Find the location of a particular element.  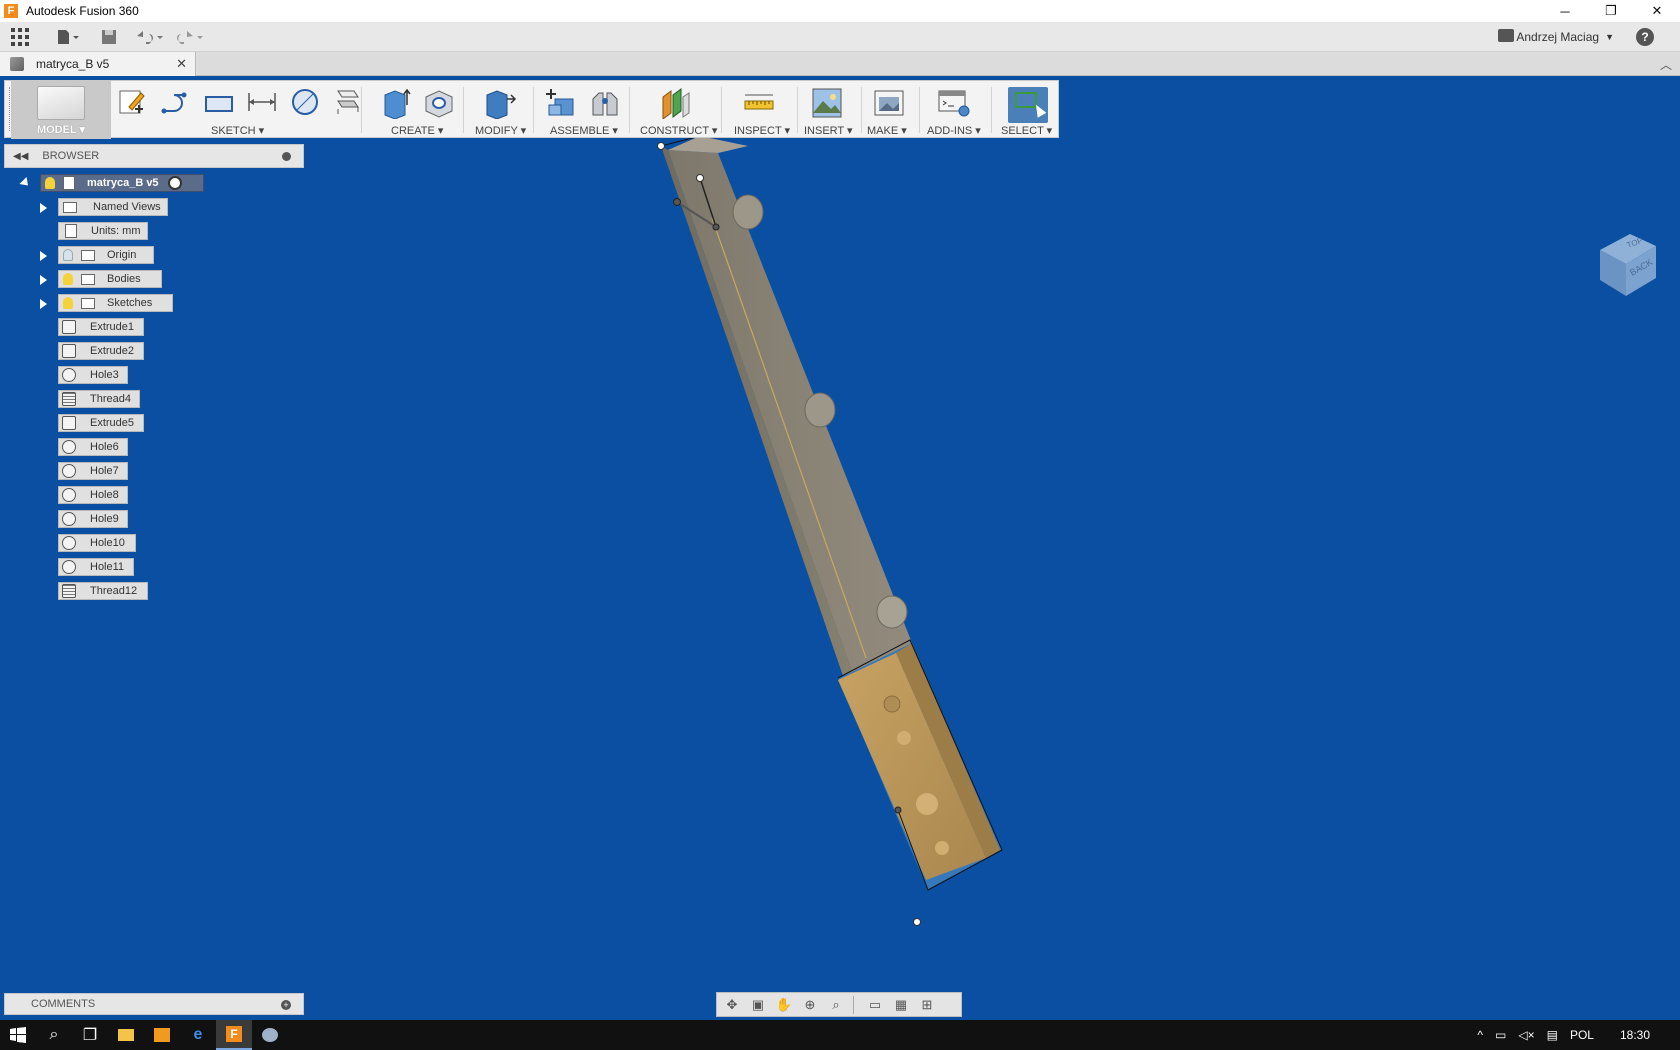

feature-extrude1: Extrude1 is located at coordinates (101, 327).